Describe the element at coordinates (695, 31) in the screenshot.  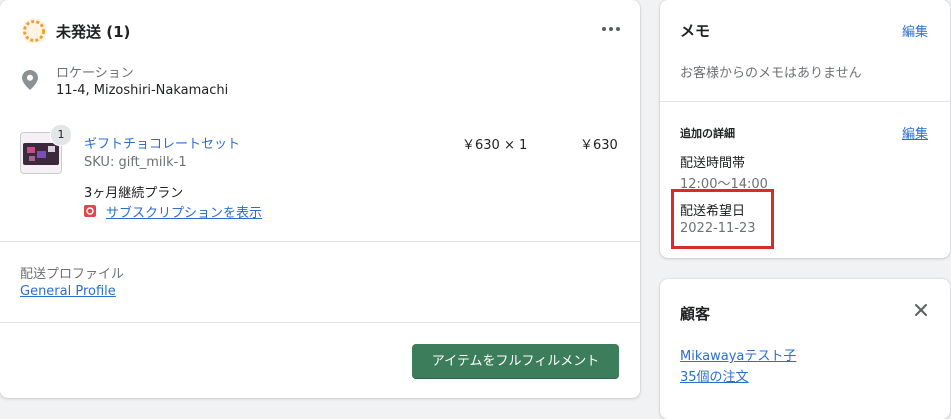
I see `notes-title: メモ` at that location.